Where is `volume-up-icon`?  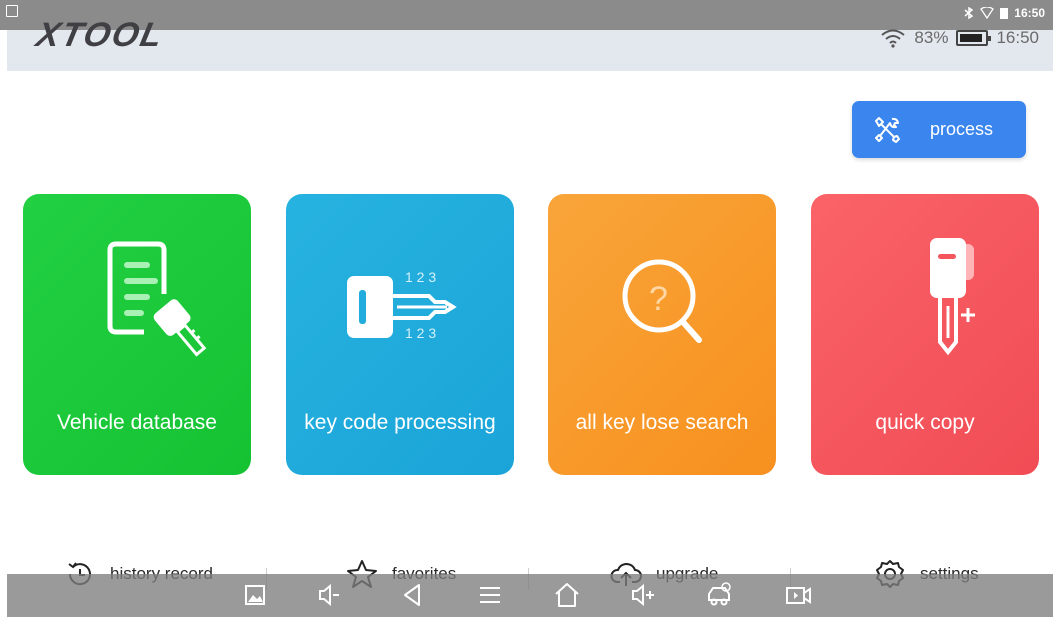
volume-up-icon is located at coordinates (642, 595).